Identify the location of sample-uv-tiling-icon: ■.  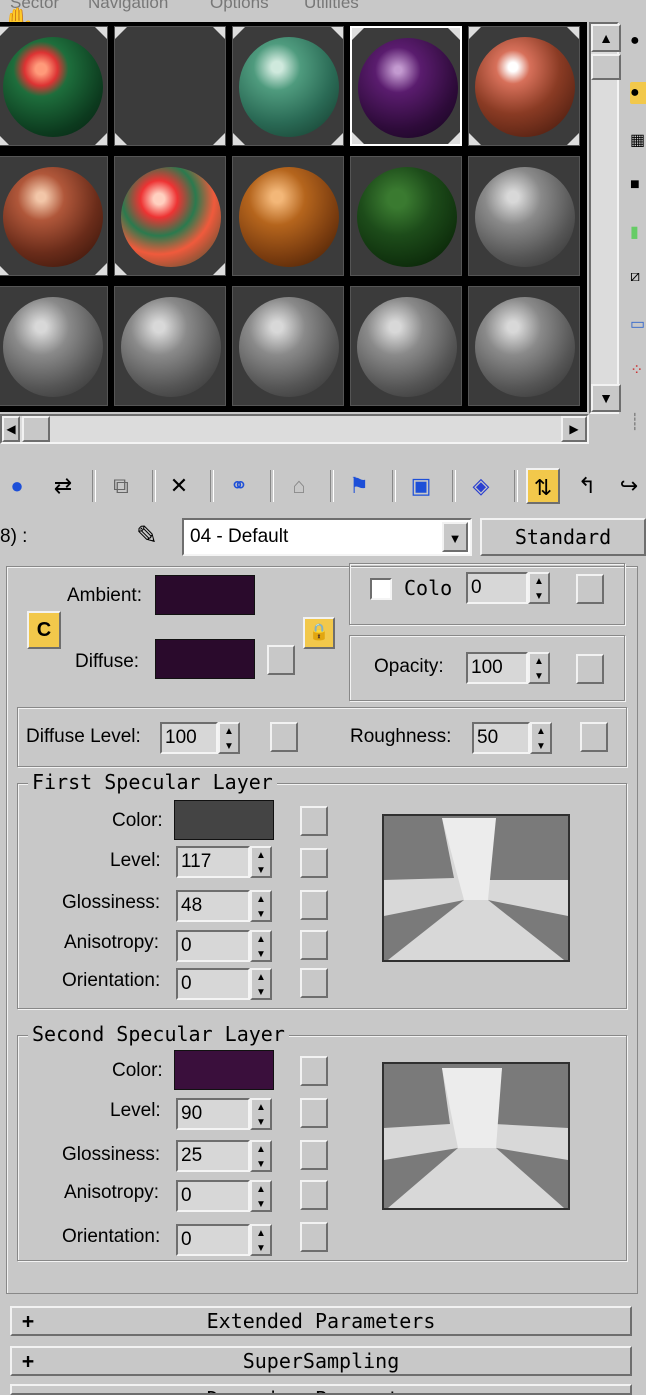
(638, 185).